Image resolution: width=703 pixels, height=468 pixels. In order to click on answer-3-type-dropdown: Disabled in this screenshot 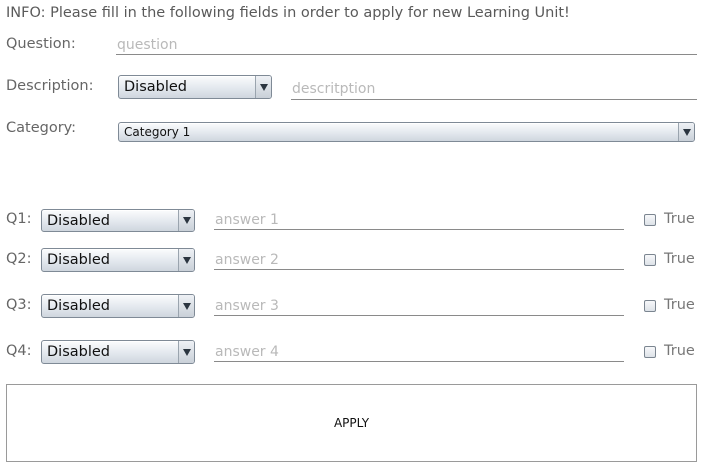, I will do `click(118, 306)`.